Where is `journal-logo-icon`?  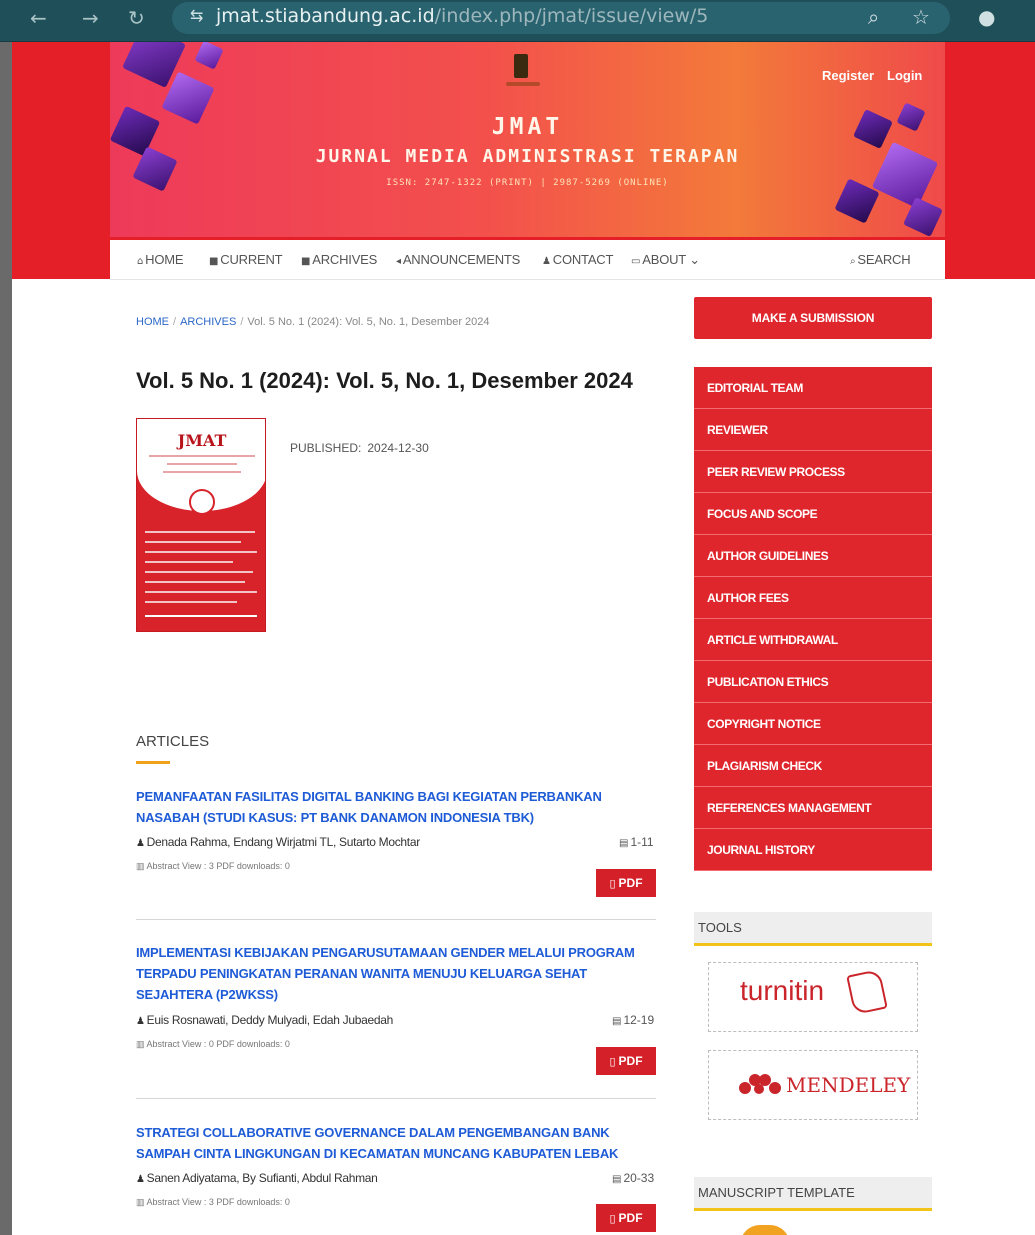 journal-logo-icon is located at coordinates (521, 66).